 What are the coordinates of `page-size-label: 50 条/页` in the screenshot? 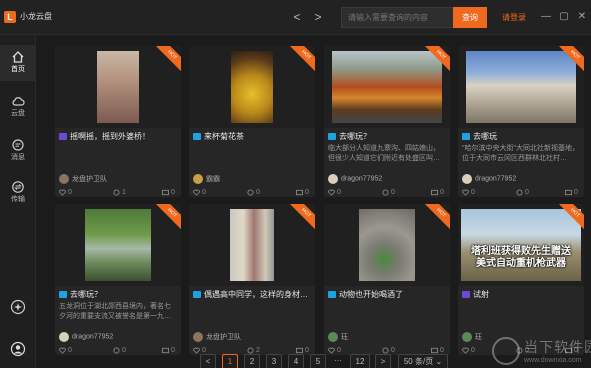 It's located at (418, 361).